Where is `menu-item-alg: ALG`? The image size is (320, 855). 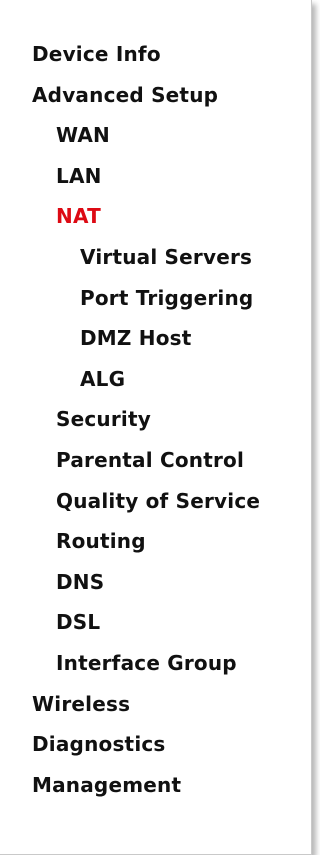
menu-item-alg: ALG is located at coordinates (155, 379).